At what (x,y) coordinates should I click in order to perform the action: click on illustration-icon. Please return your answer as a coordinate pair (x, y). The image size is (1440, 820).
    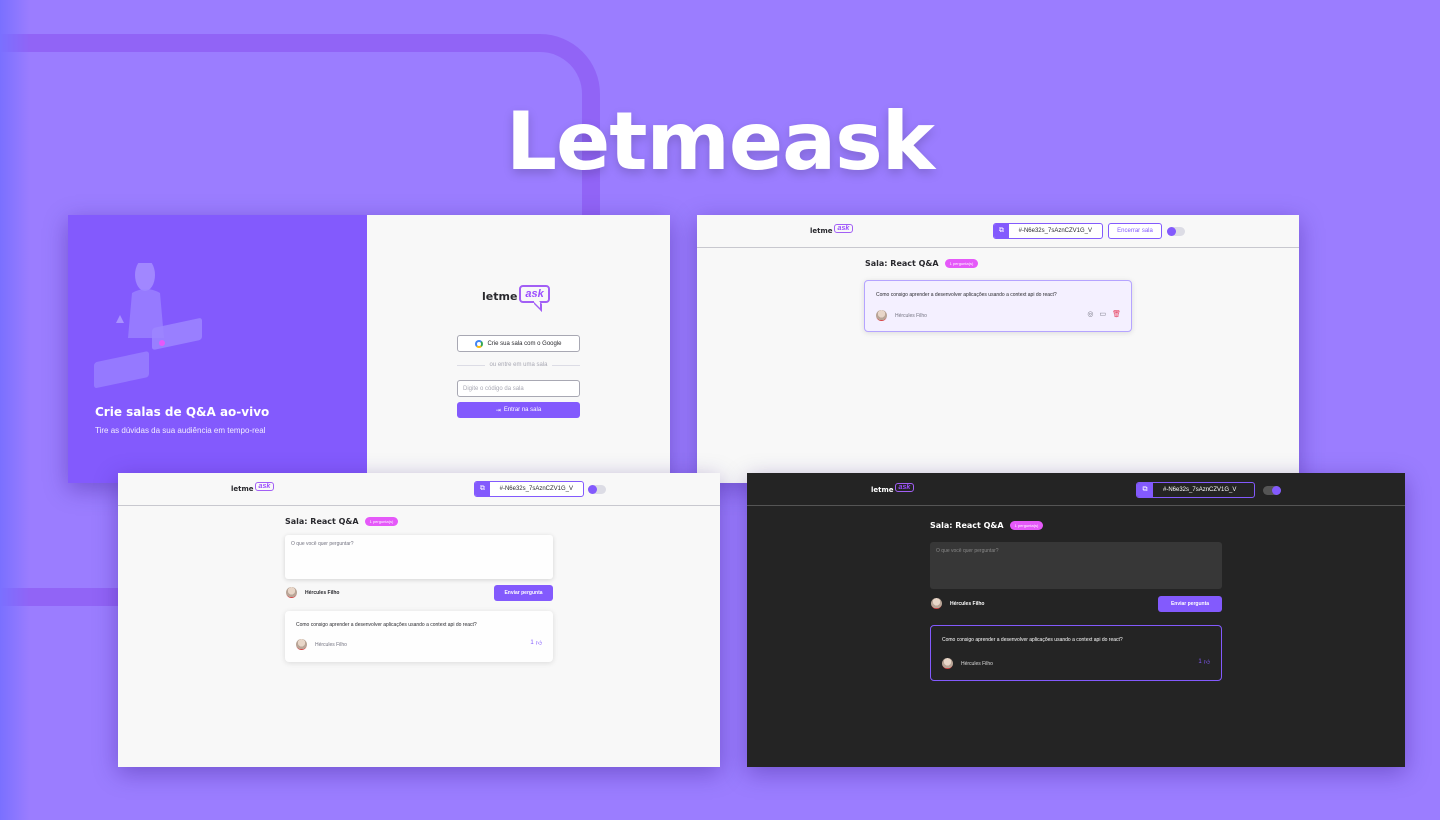
    Looking at the image, I should click on (148, 326).